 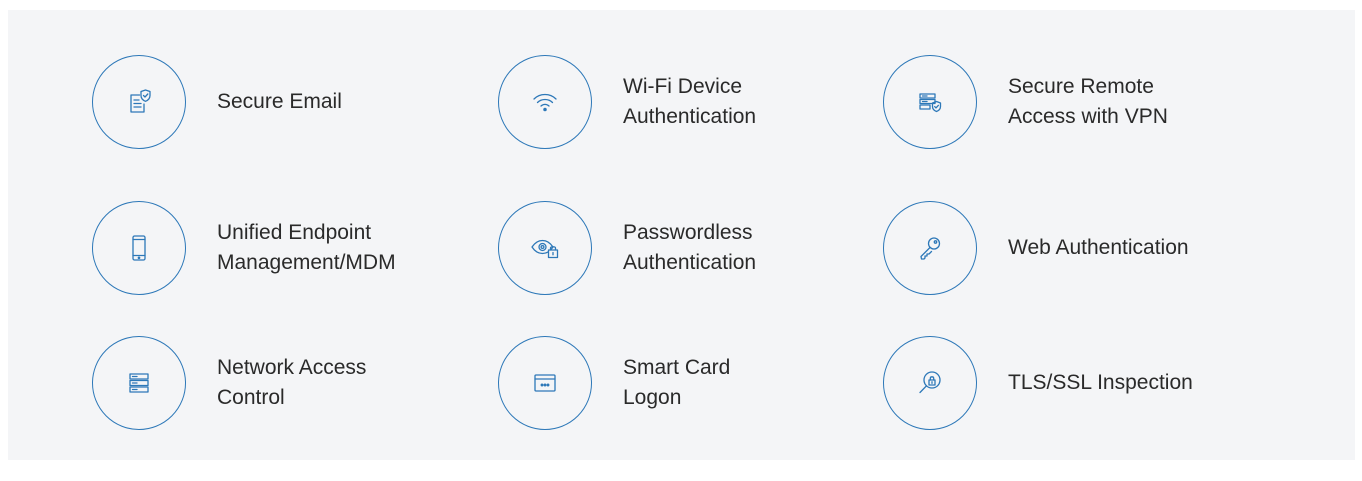 What do you see at coordinates (1098, 247) in the screenshot?
I see `feature-label: Web Authentication` at bounding box center [1098, 247].